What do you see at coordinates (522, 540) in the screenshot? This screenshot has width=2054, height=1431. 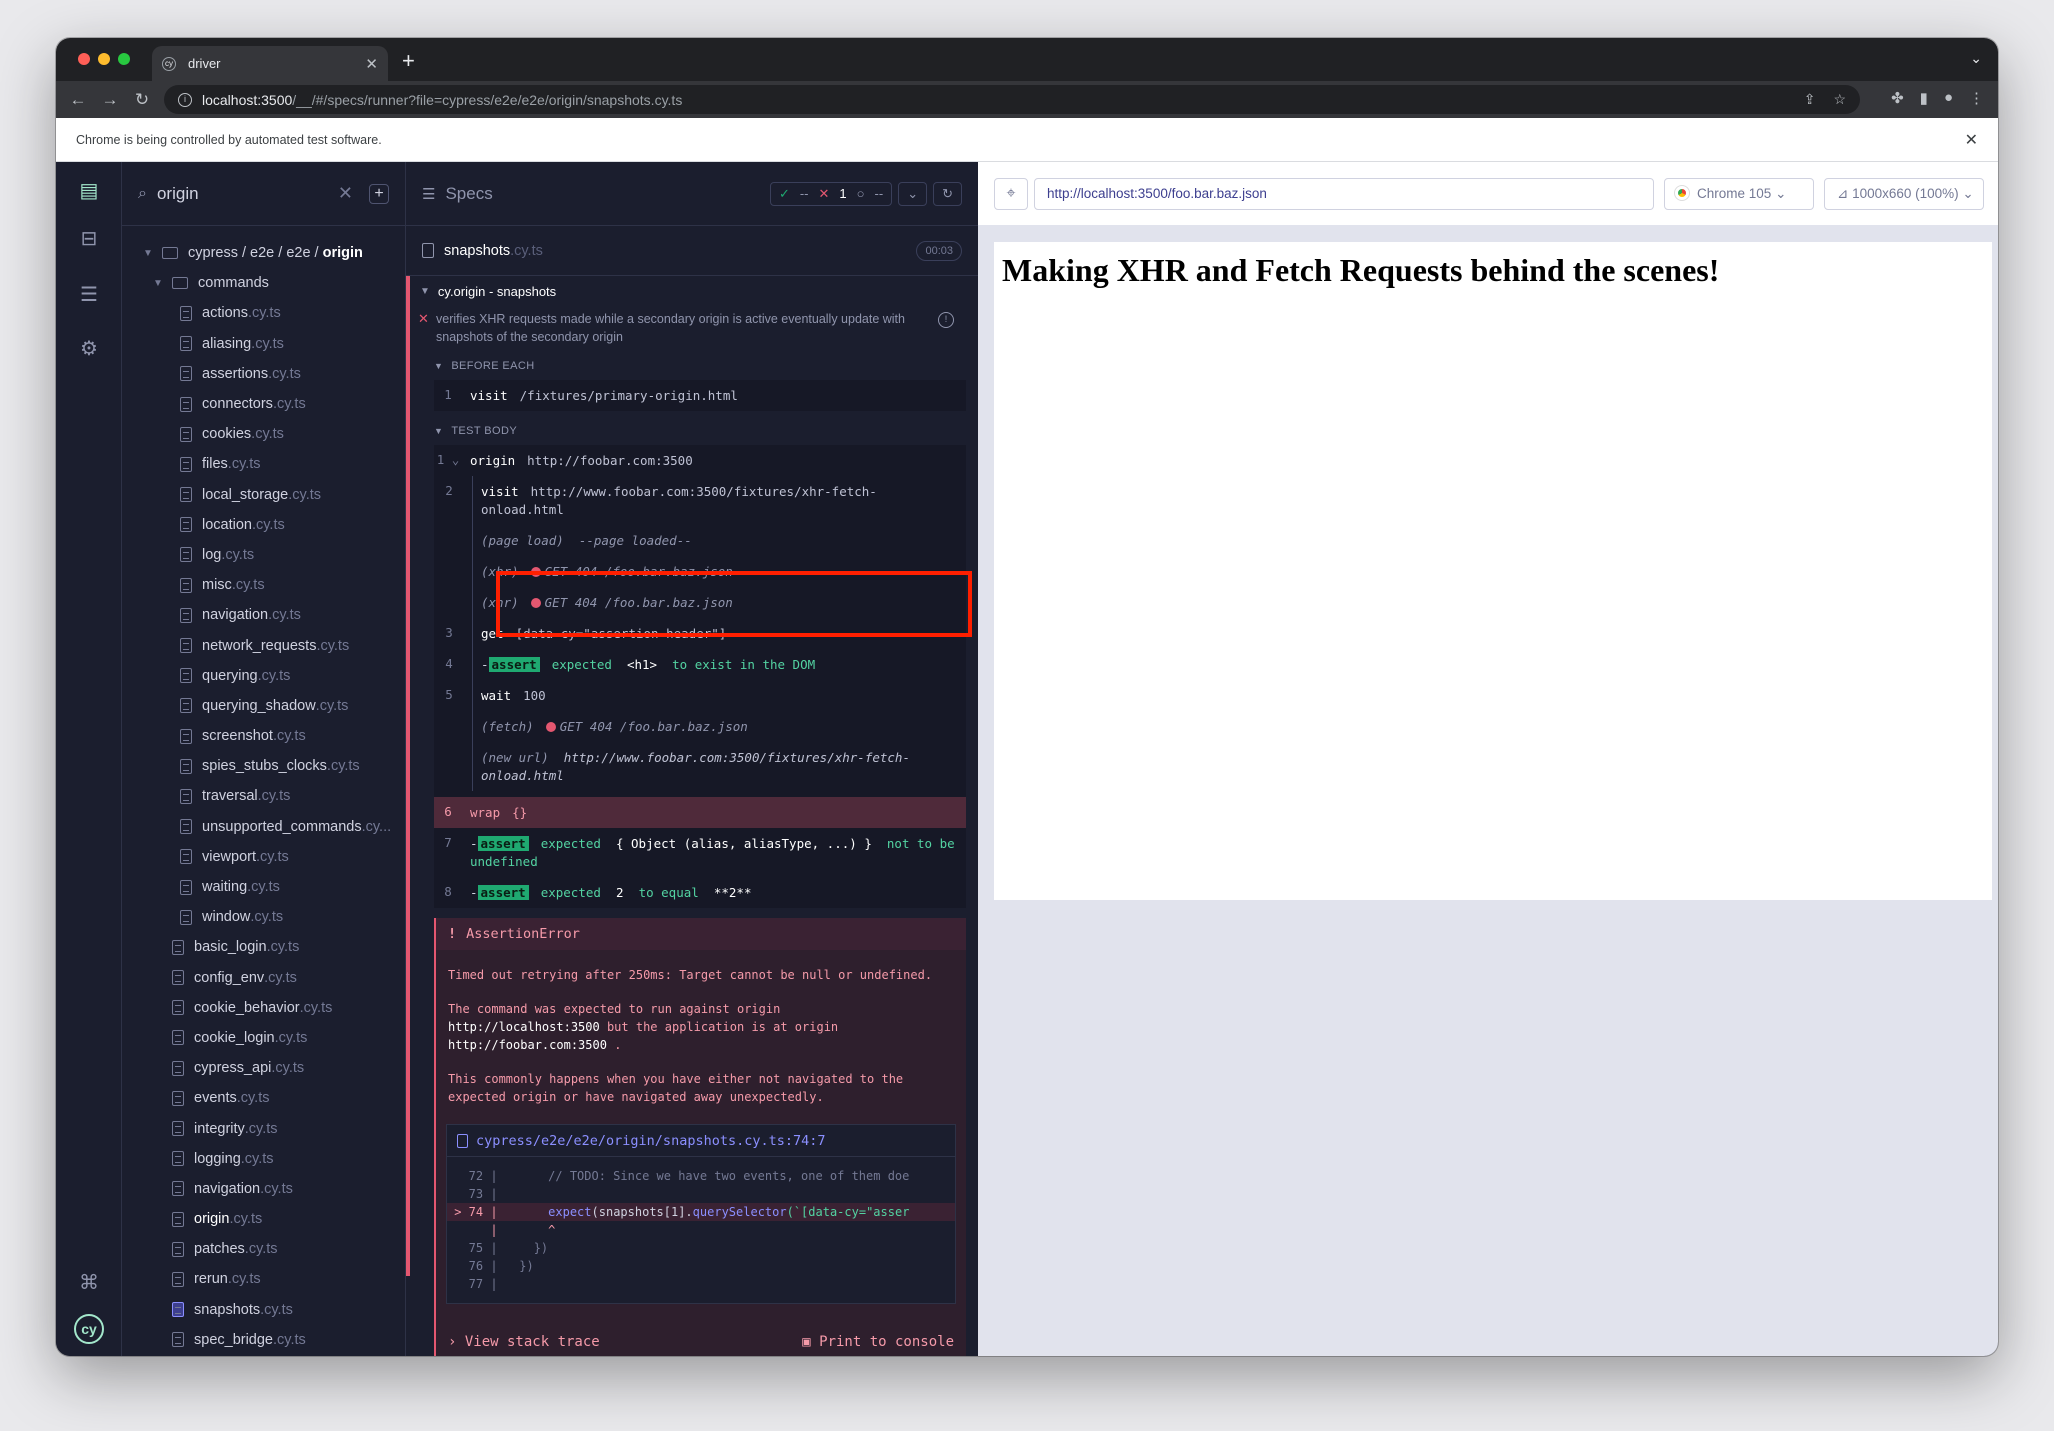 I see `event-label: (page load)` at bounding box center [522, 540].